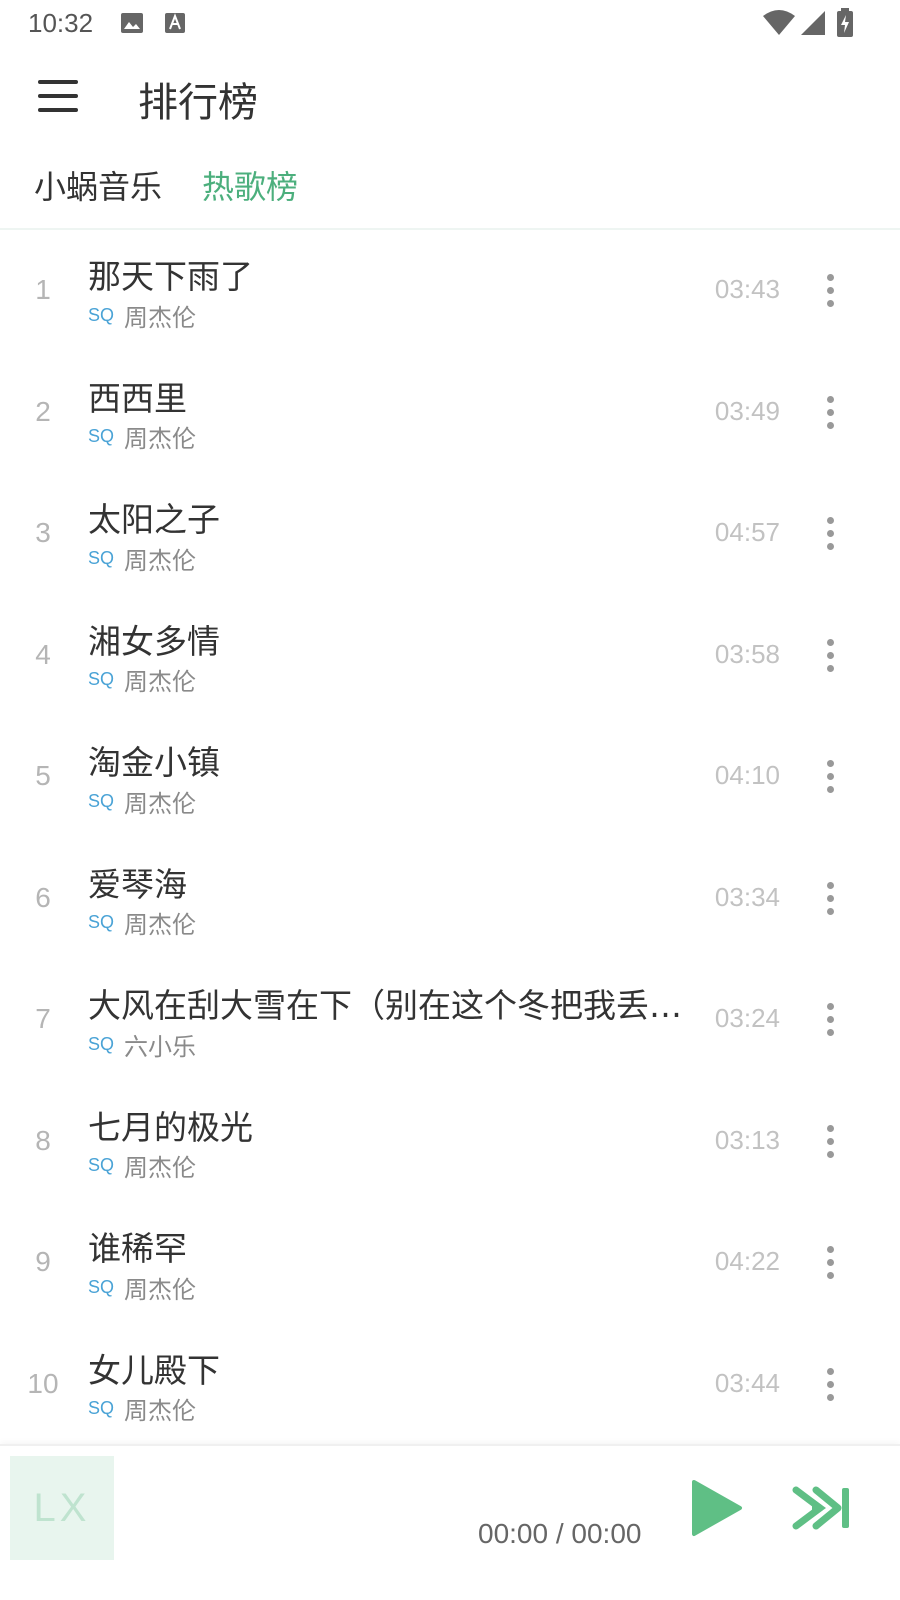 This screenshot has height=1600, width=900. I want to click on song-duration: 04:22, so click(747, 1261).